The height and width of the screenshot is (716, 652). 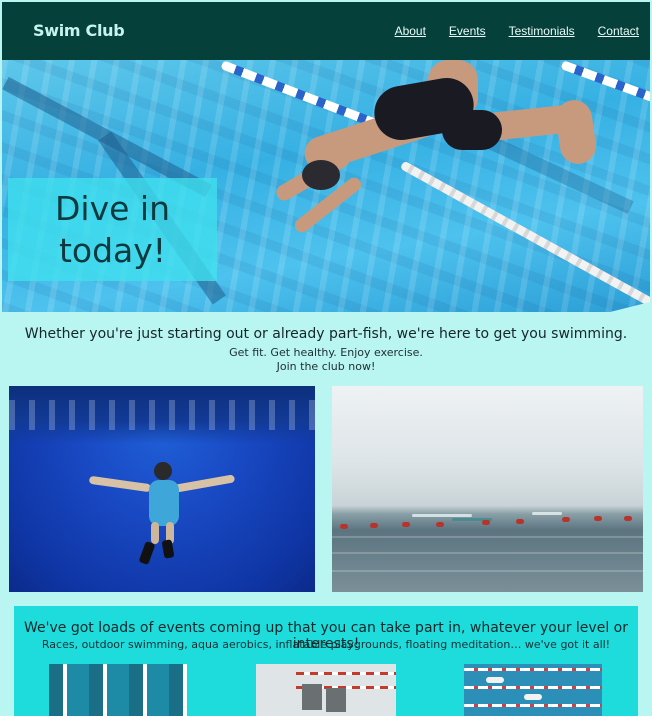 What do you see at coordinates (505, 31) in the screenshot?
I see `main-nav: About Events Testimonials Contact` at bounding box center [505, 31].